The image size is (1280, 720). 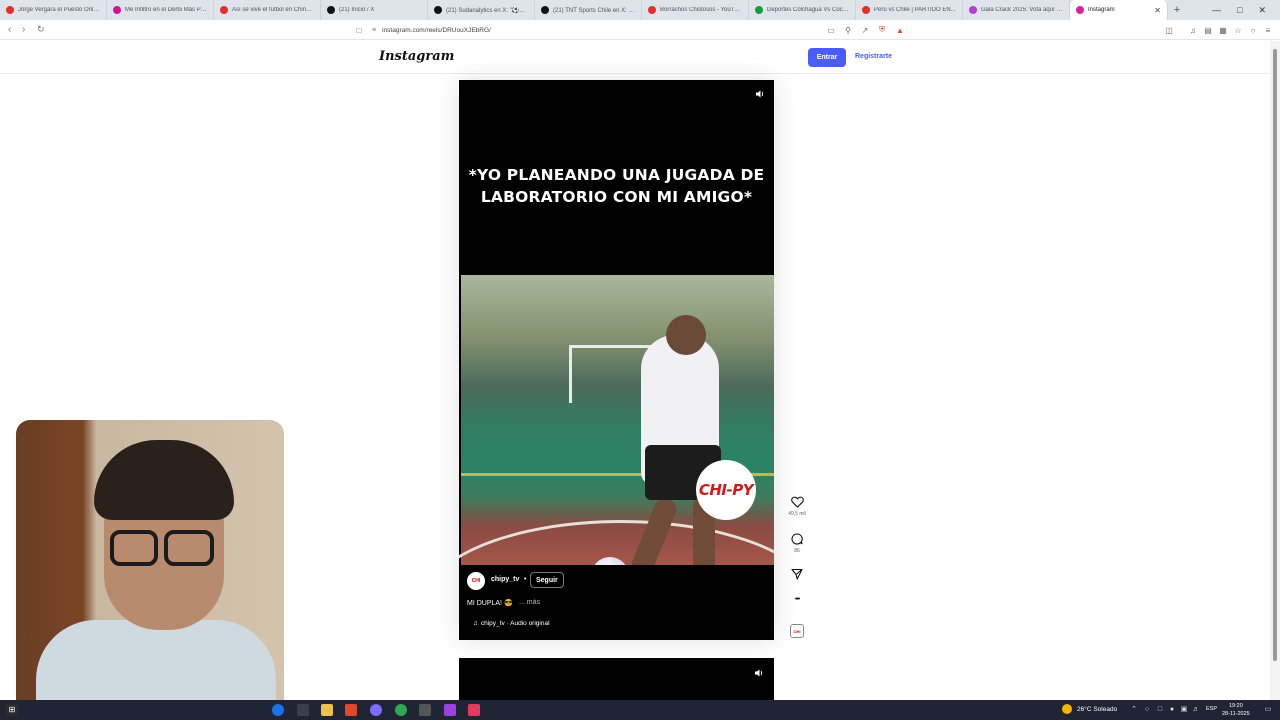 I want to click on clock: 19:20 28-11-2025, so click(x=1236, y=710).